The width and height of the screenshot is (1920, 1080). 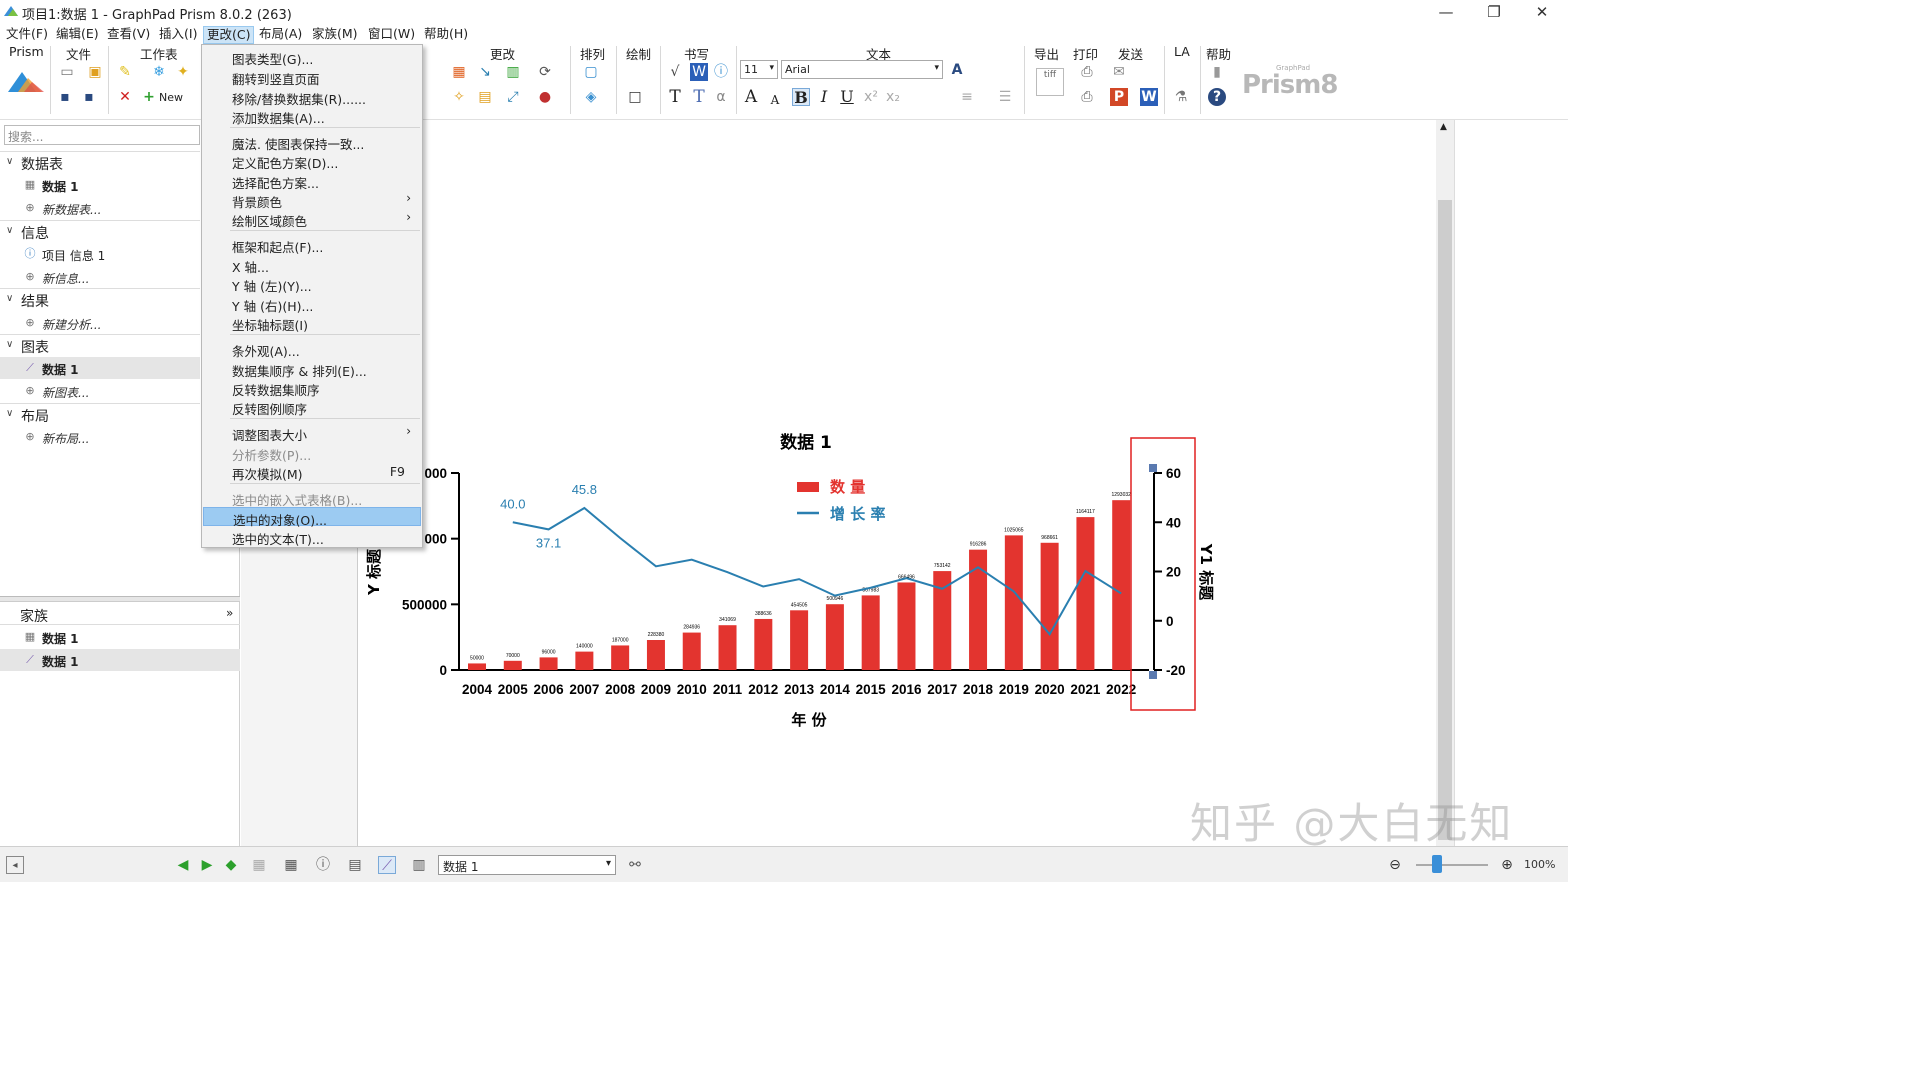 What do you see at coordinates (513, 72) in the screenshot?
I see `bars-icon: ▥` at bounding box center [513, 72].